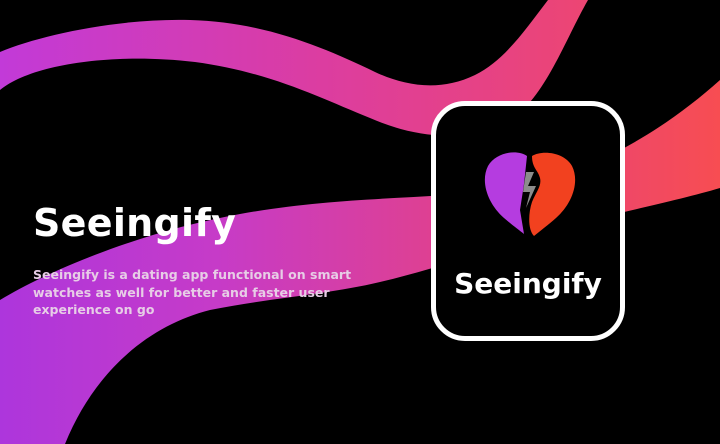 The width and height of the screenshot is (720, 444). I want to click on hero-title: Seeingify, so click(135, 223).